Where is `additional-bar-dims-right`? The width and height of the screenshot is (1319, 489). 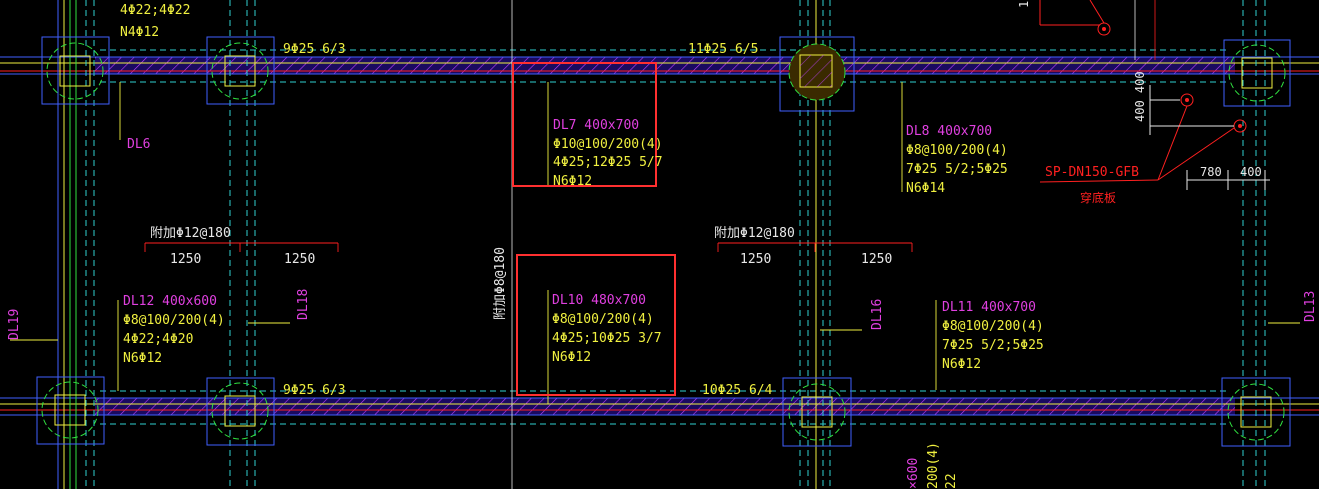
additional-bar-dims-right is located at coordinates (815, 247).